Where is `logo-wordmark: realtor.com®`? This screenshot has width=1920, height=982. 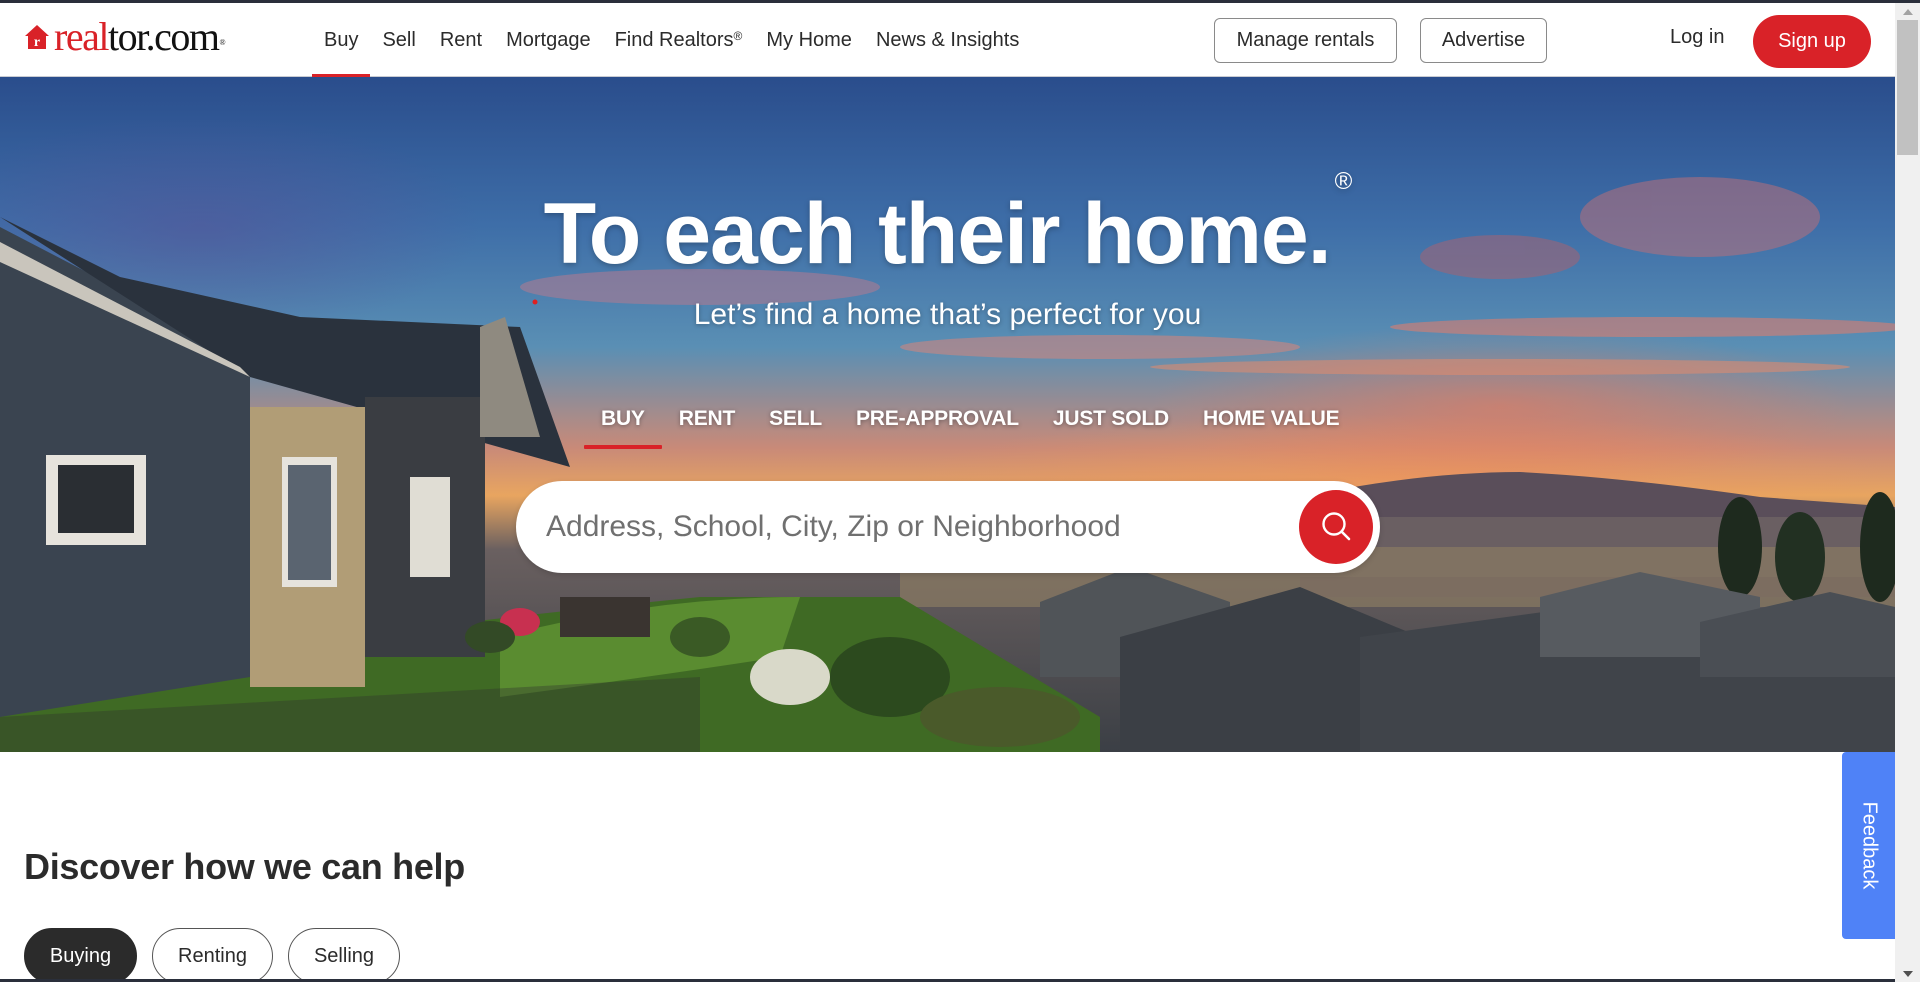
logo-wordmark: realtor.com® is located at coordinates (140, 36).